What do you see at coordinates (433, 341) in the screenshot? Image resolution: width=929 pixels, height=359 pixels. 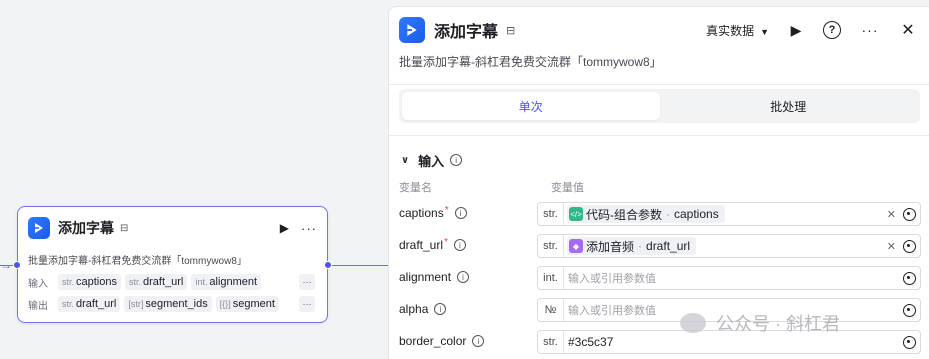 I see `param-name: border_color` at bounding box center [433, 341].